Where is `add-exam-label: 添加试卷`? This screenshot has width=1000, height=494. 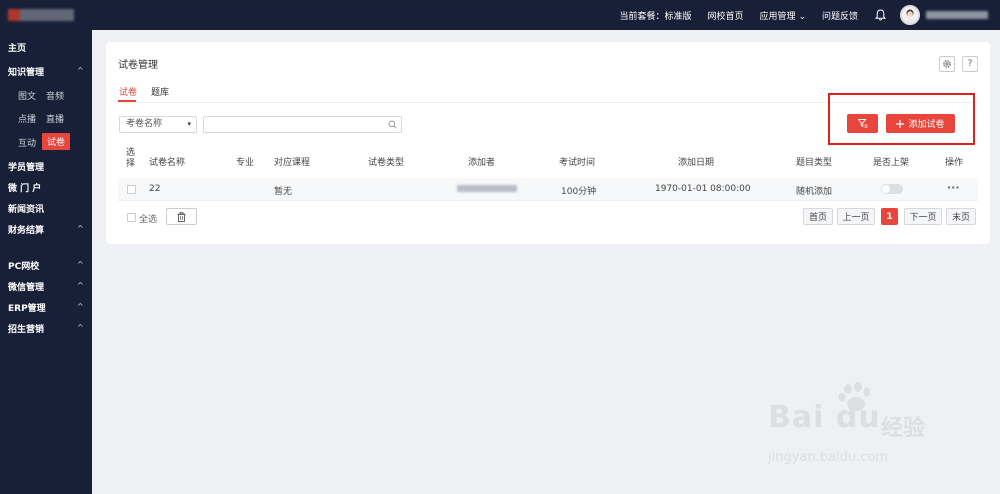
add-exam-label: 添加试卷 is located at coordinates (926, 125).